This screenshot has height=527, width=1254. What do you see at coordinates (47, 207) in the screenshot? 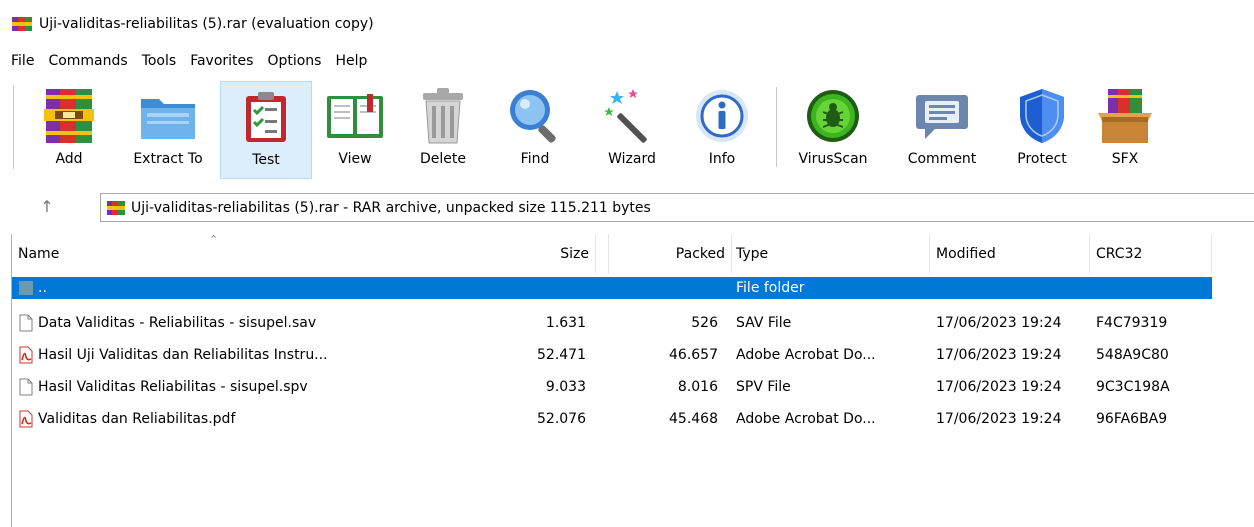
I see `up-arrow-icon: ↑` at bounding box center [47, 207].